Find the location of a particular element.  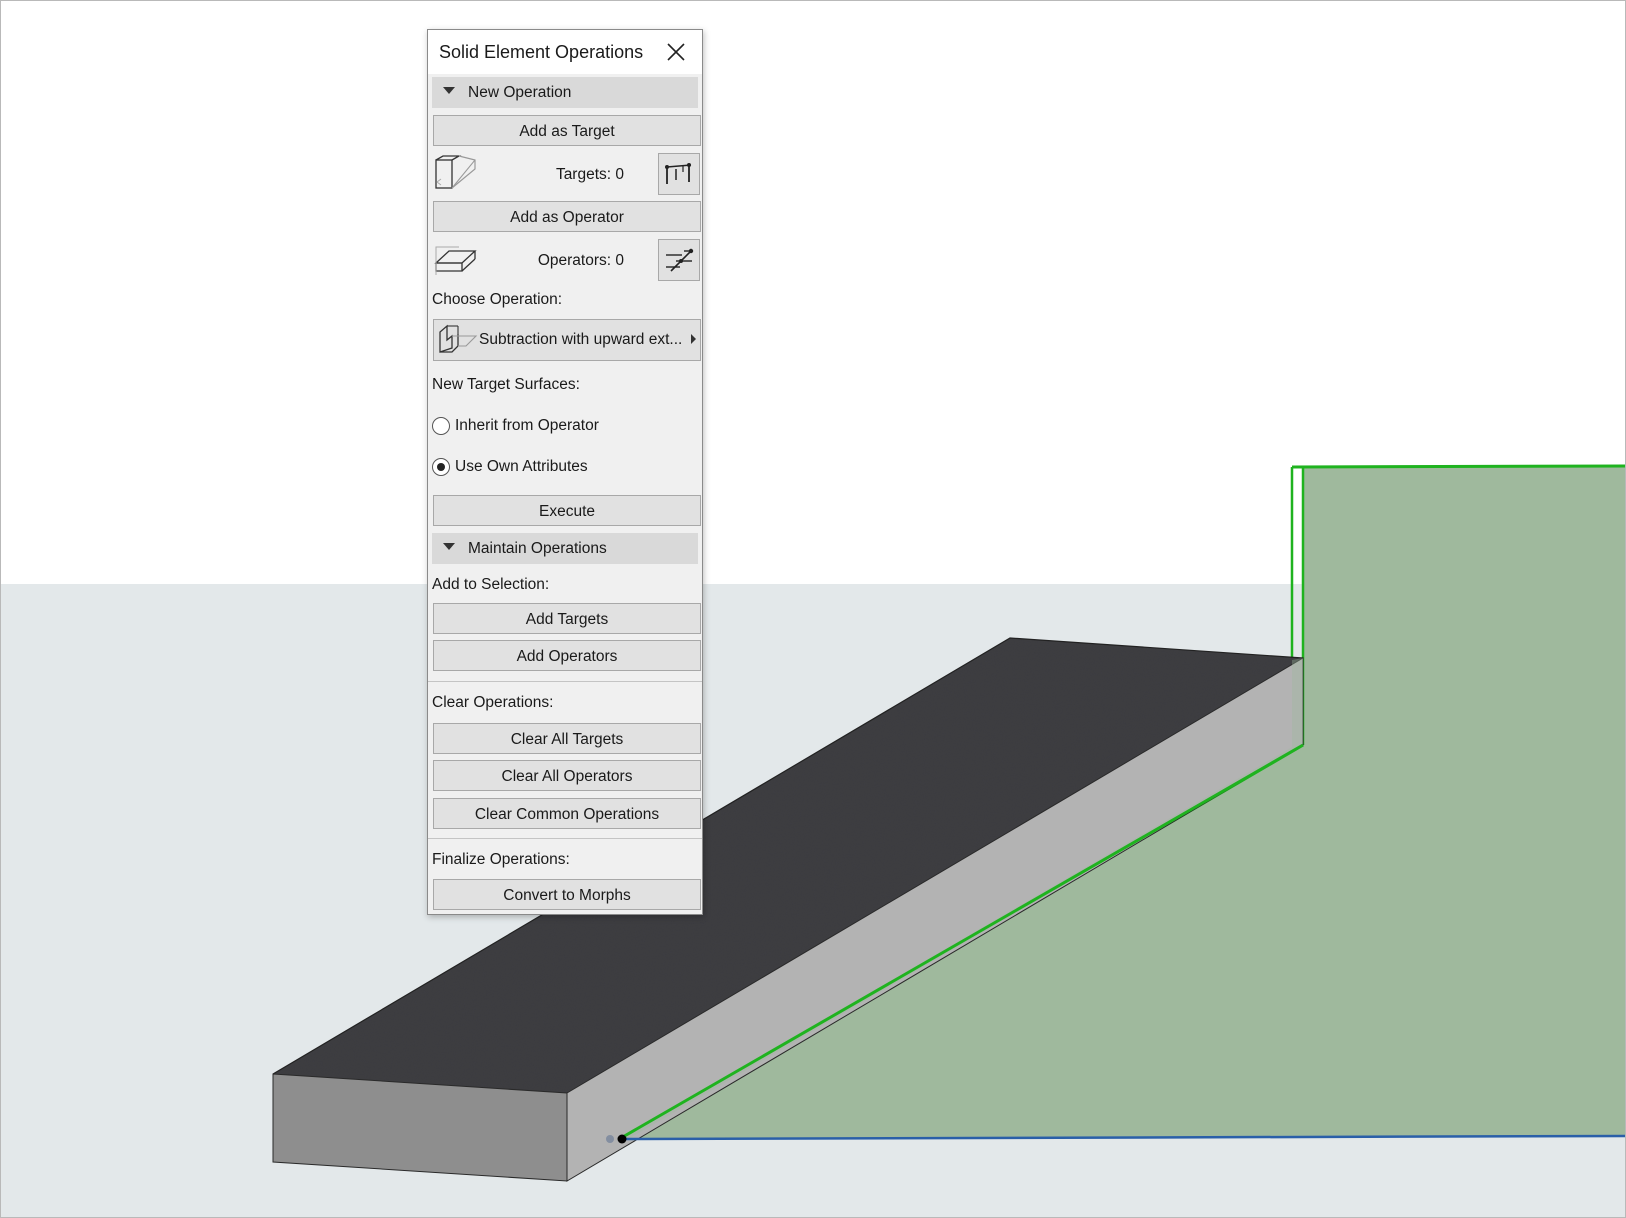

add-operators-button: Add Operators is located at coordinates (567, 655).